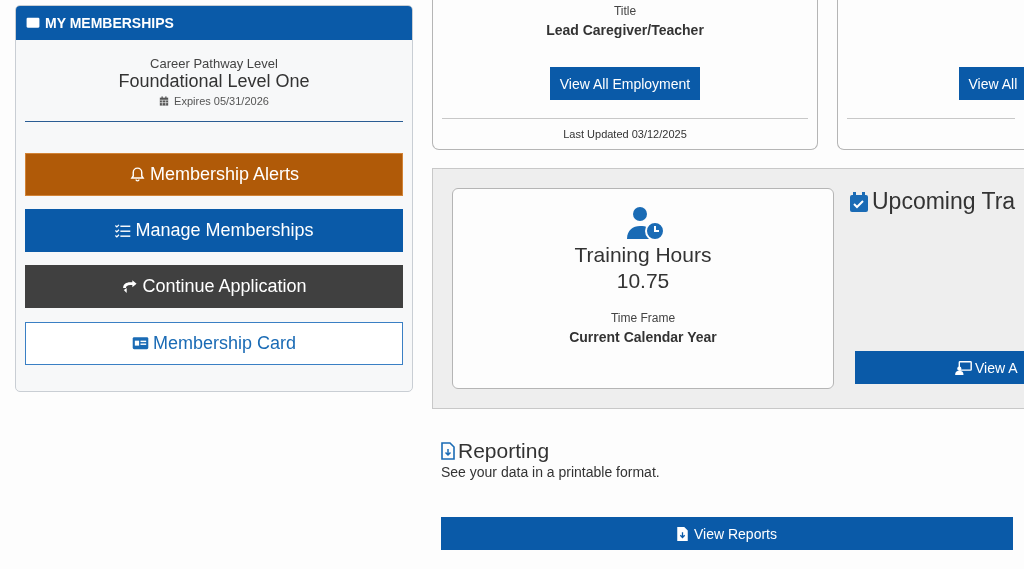 This screenshot has width=1024, height=569. What do you see at coordinates (123, 230) in the screenshot?
I see `checklist-icon` at bounding box center [123, 230].